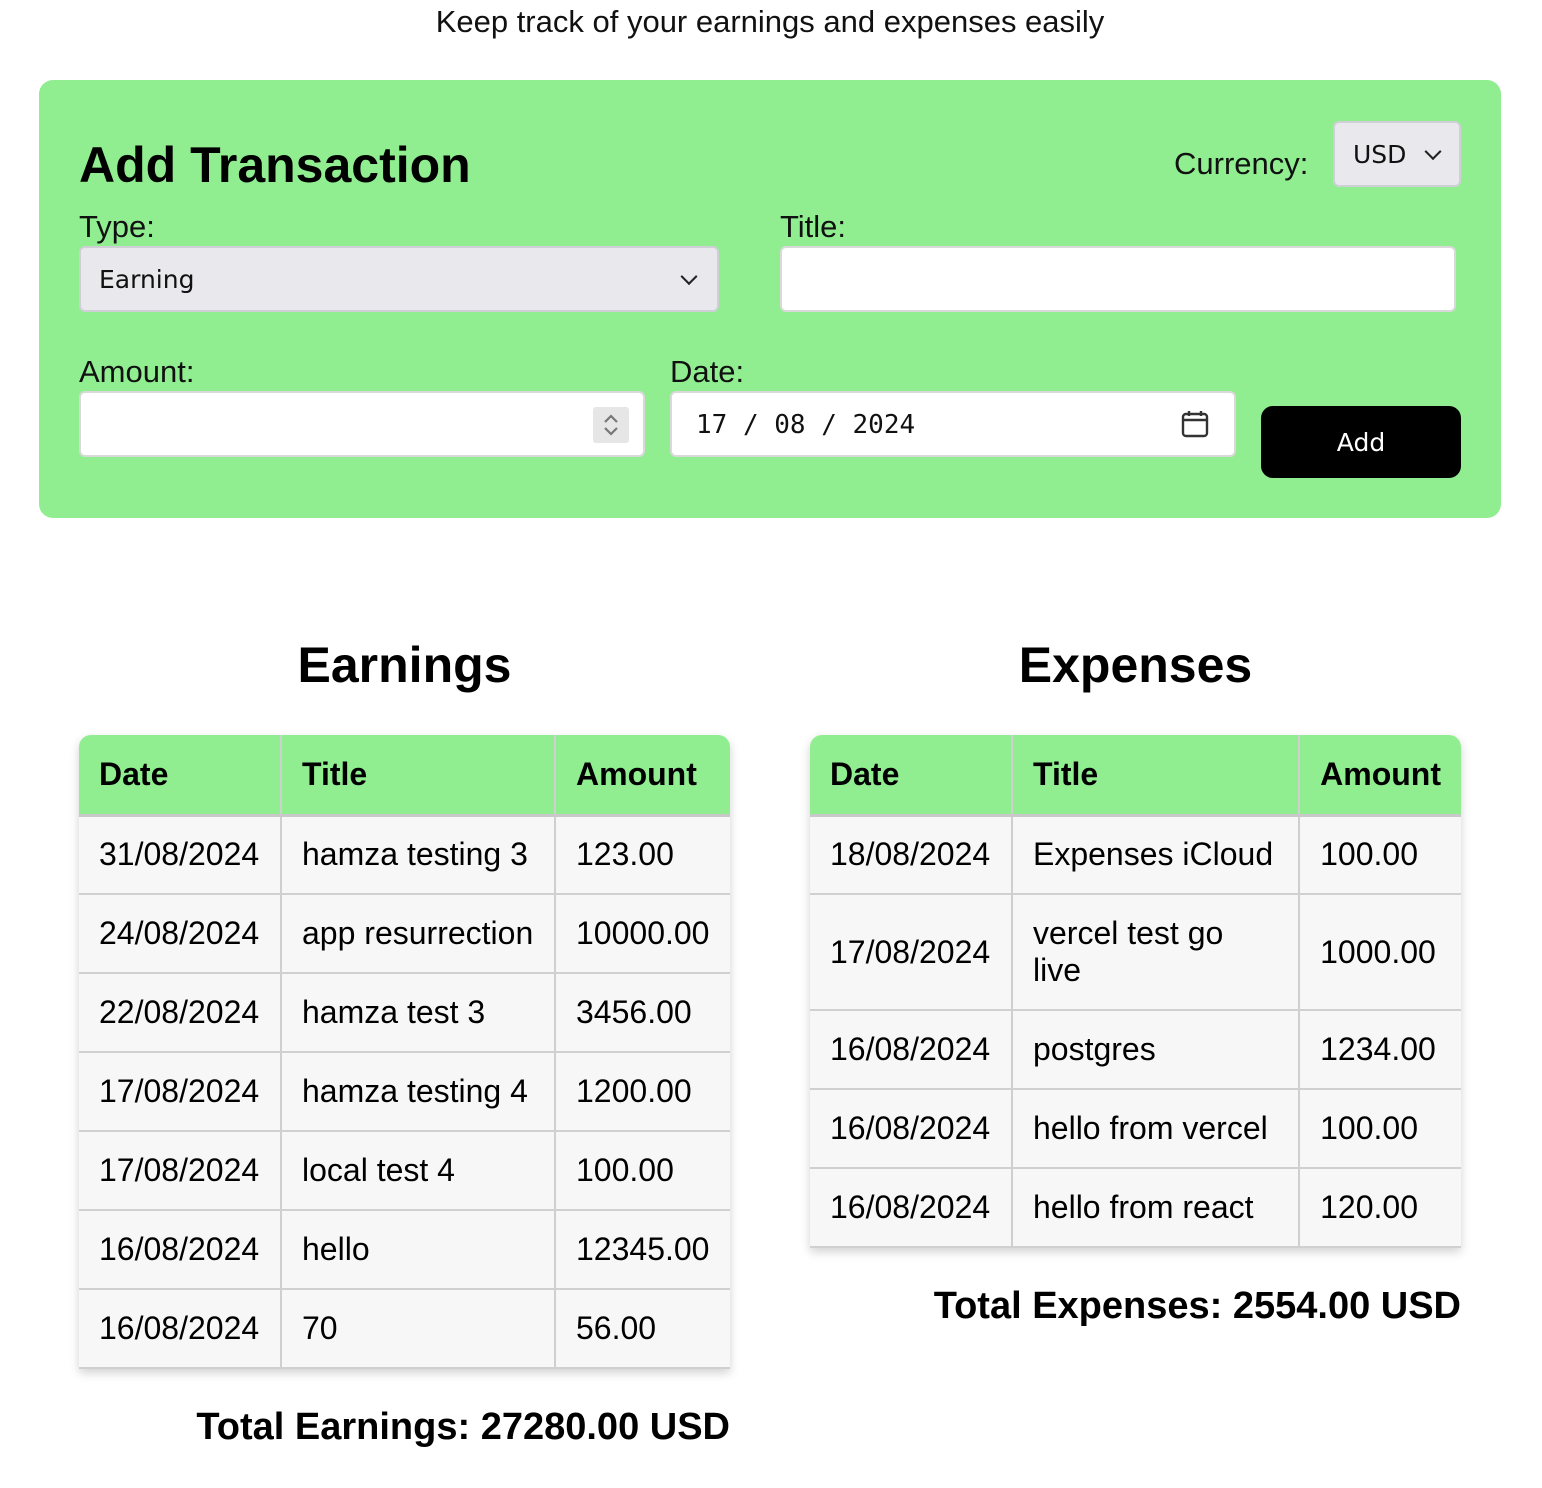 Image resolution: width=1542 pixels, height=1488 pixels. Describe the element at coordinates (180, 1013) in the screenshot. I see `cell-date: 22/08/2024` at that location.